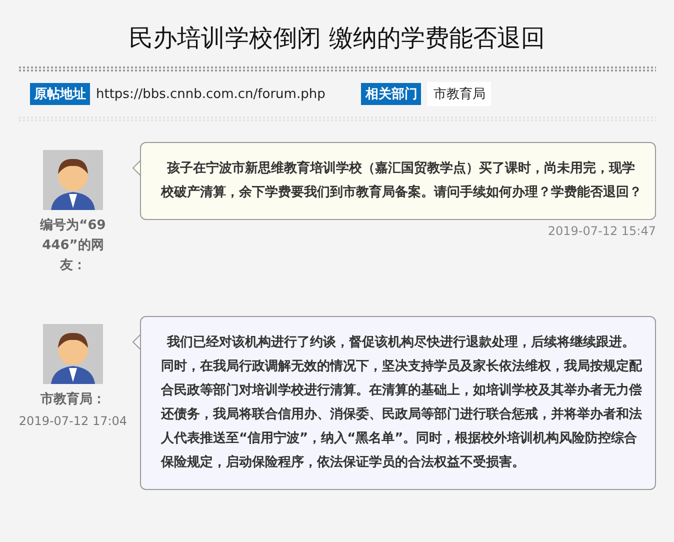  What do you see at coordinates (459, 94) in the screenshot?
I see `department-tag: 市教育局` at bounding box center [459, 94].